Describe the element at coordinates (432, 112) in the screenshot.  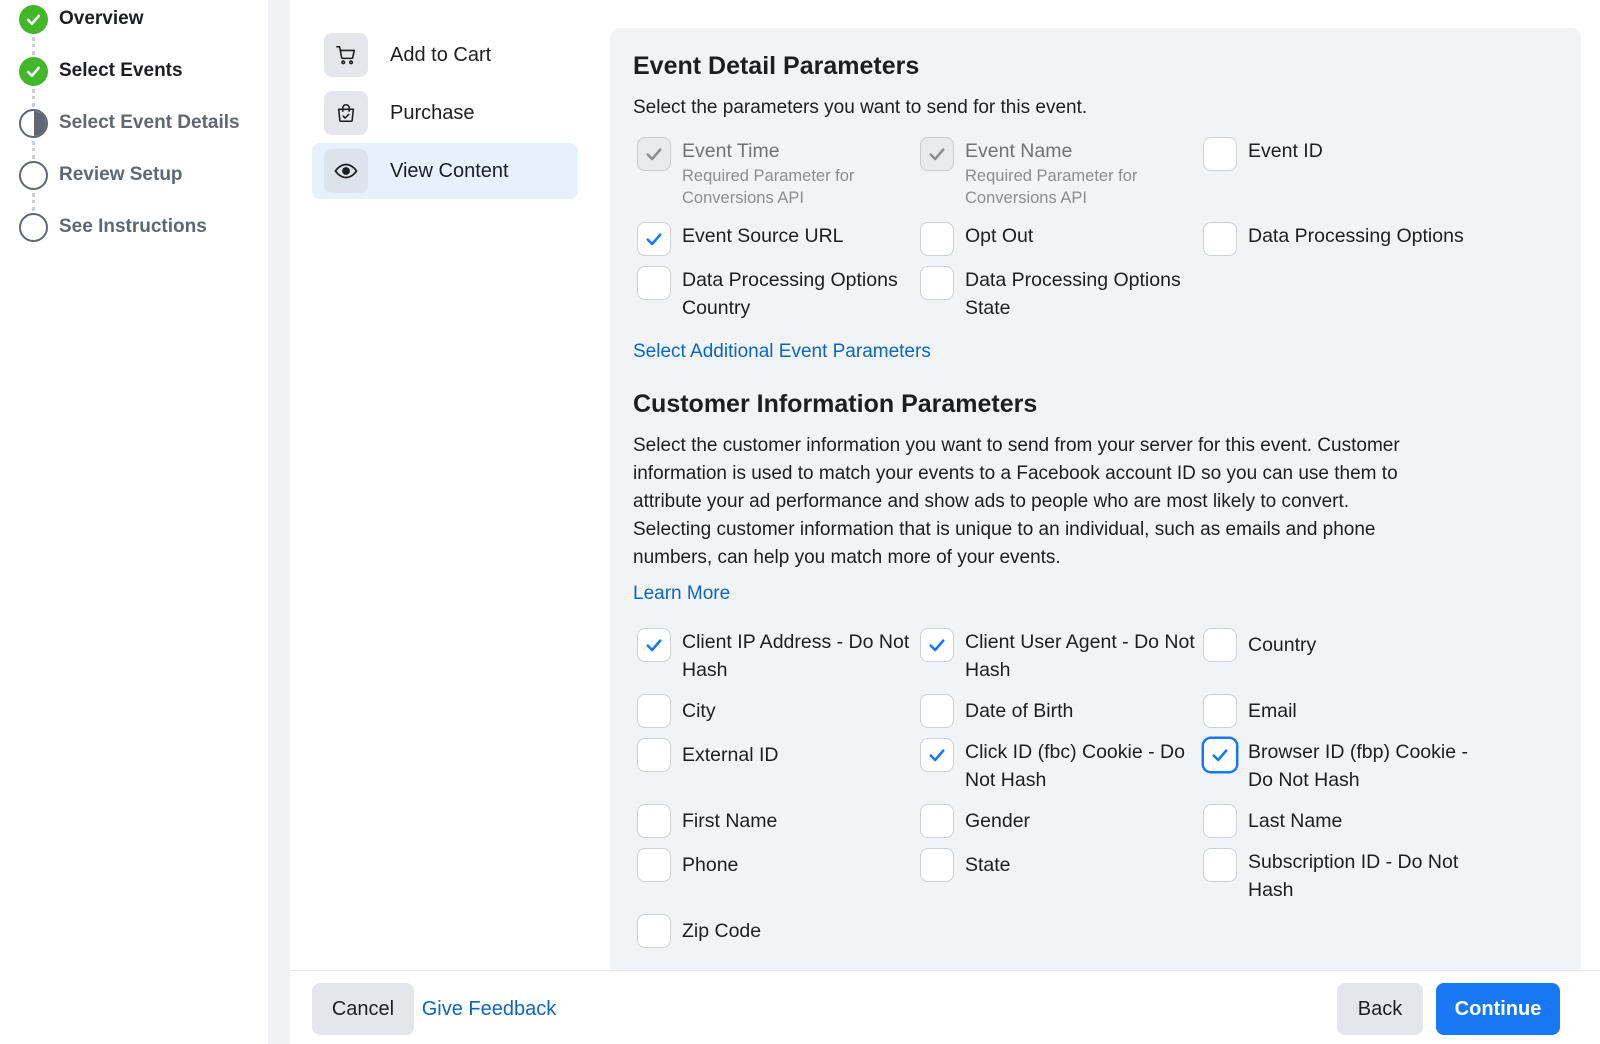
I see `event-item-label: Purchase` at that location.